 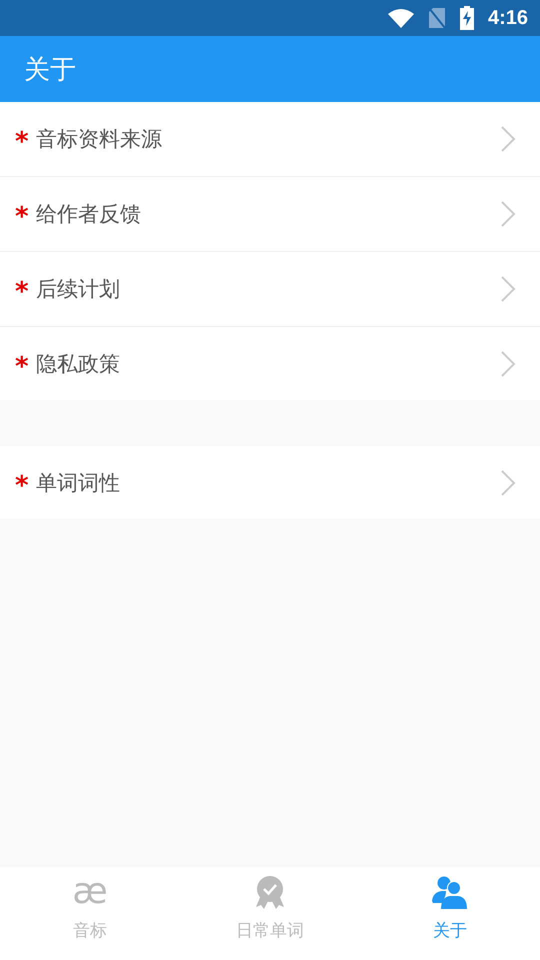 What do you see at coordinates (270, 214) in the screenshot?
I see `list-item: * 给作者反馈` at bounding box center [270, 214].